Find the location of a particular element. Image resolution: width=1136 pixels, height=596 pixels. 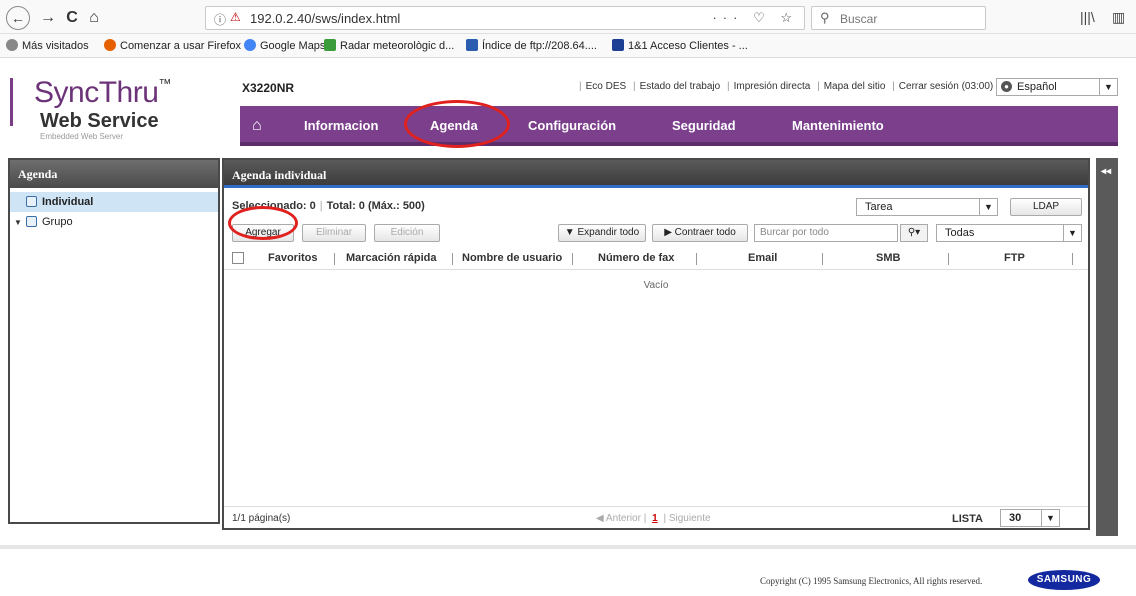

delete-button: Eliminar is located at coordinates (334, 233).